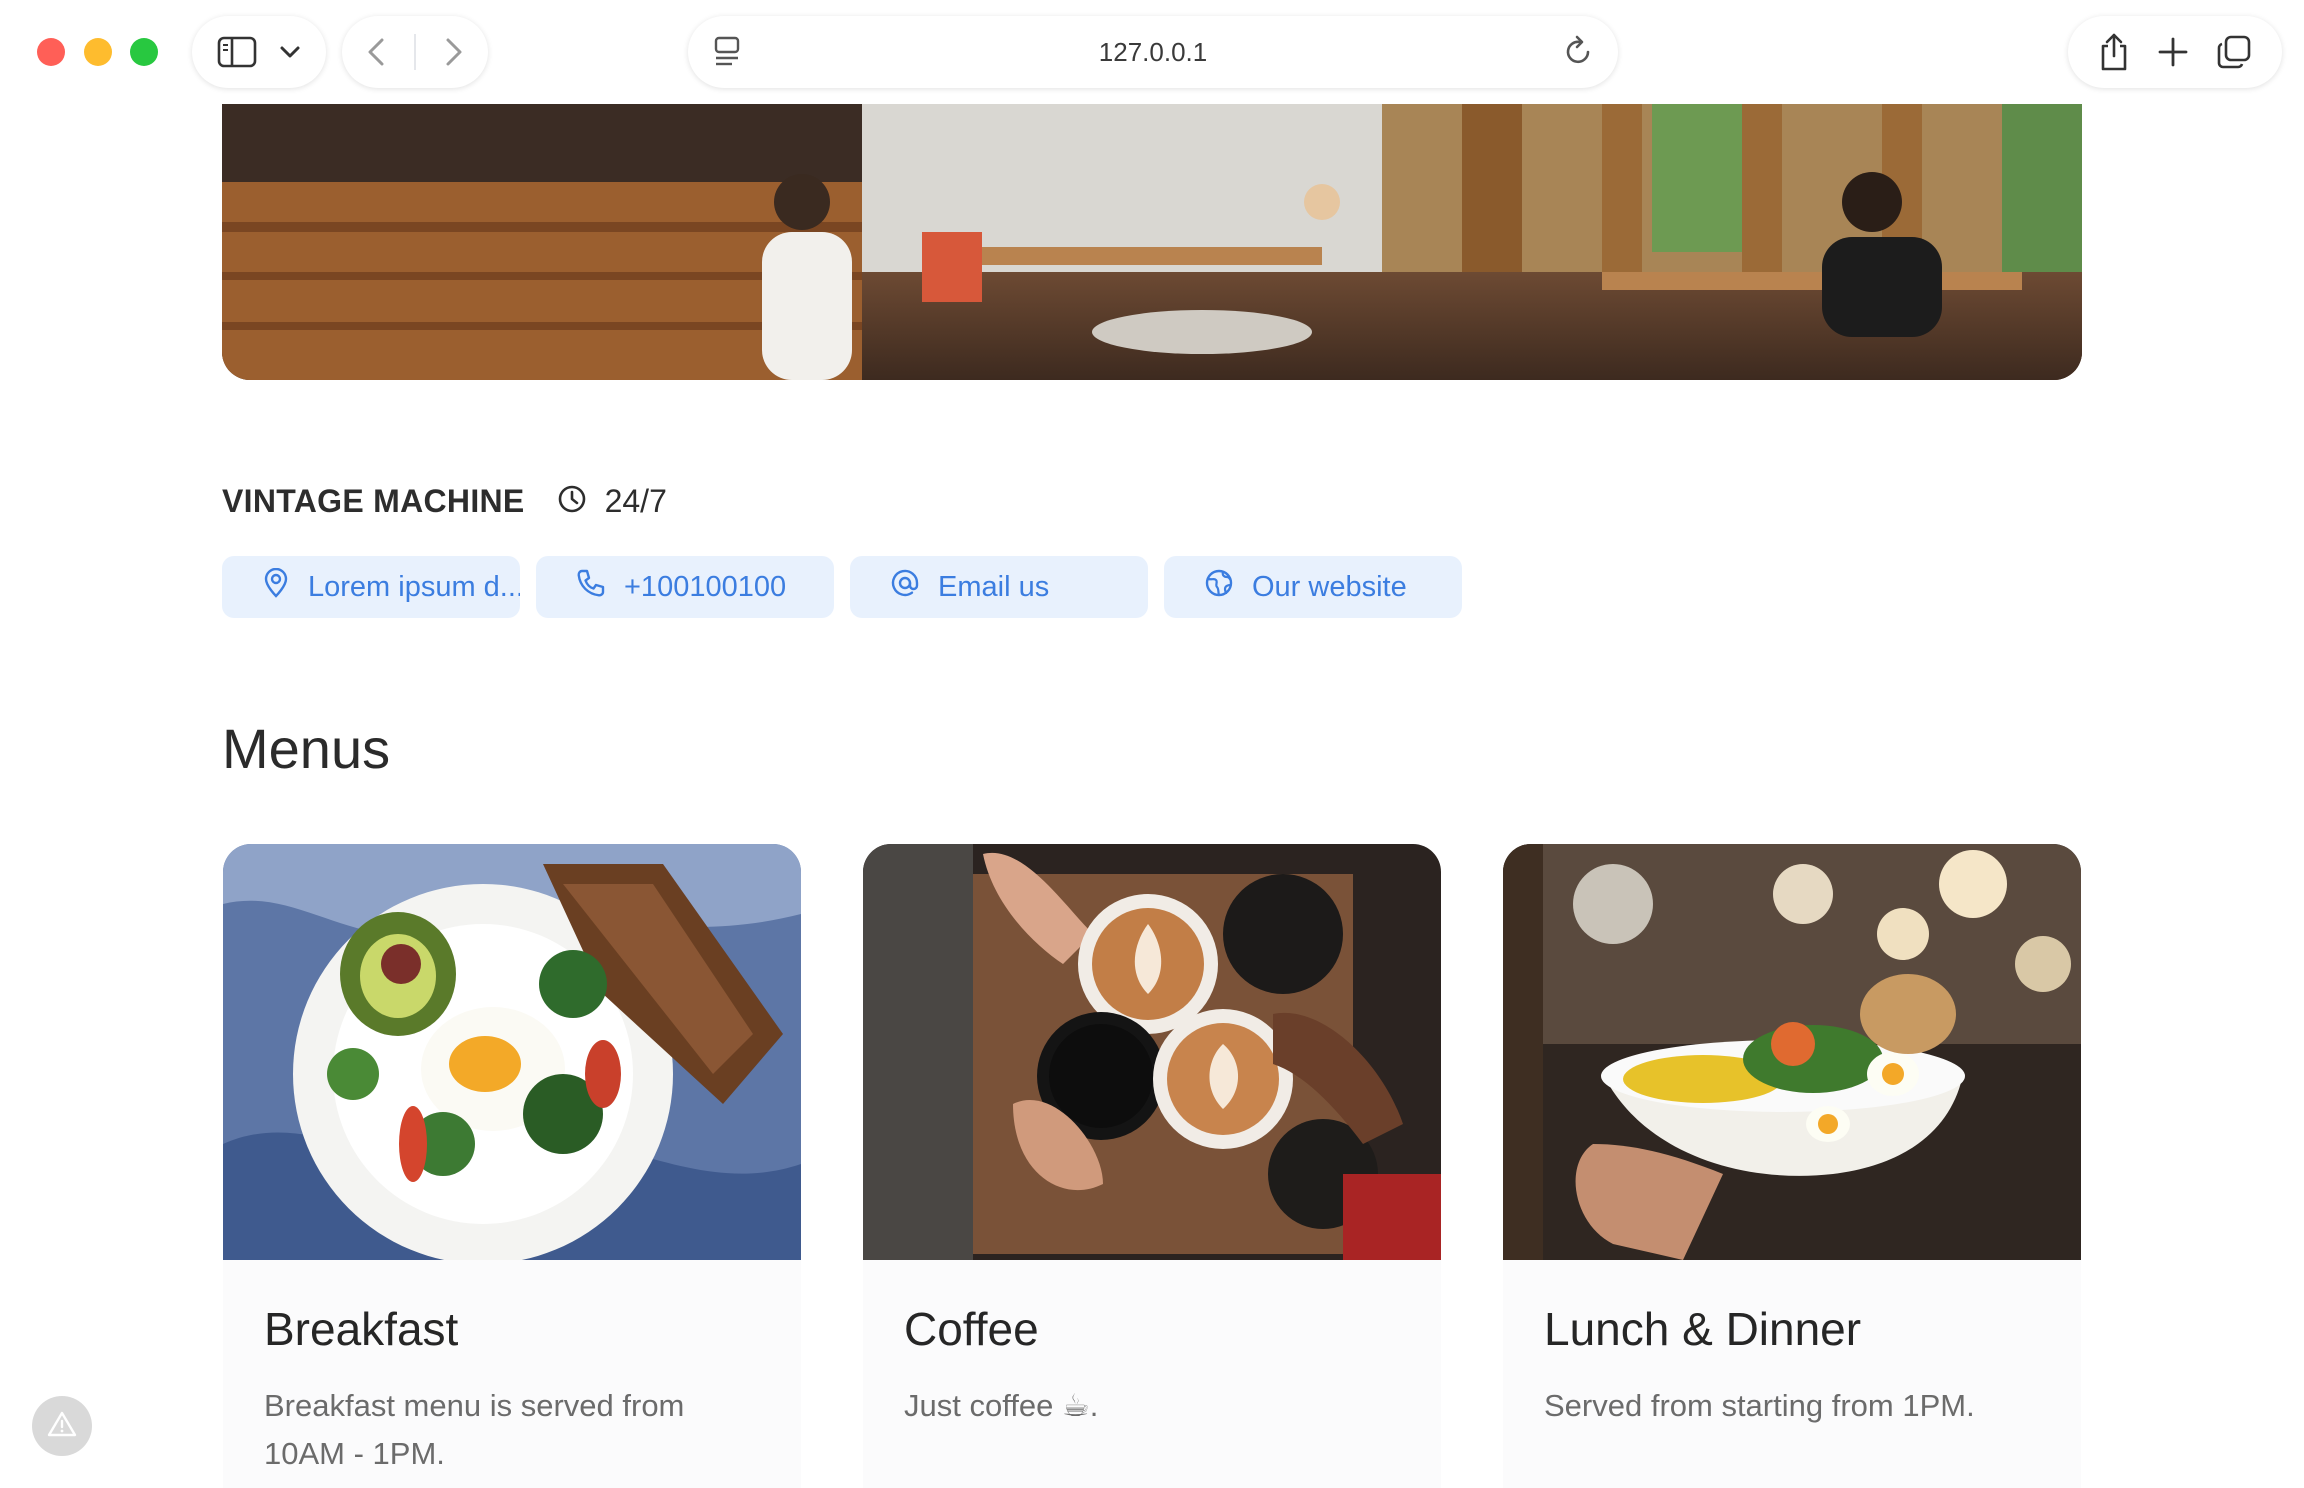  I want to click on browser-toolbar: 127.0.0.1, so click(1152, 52).